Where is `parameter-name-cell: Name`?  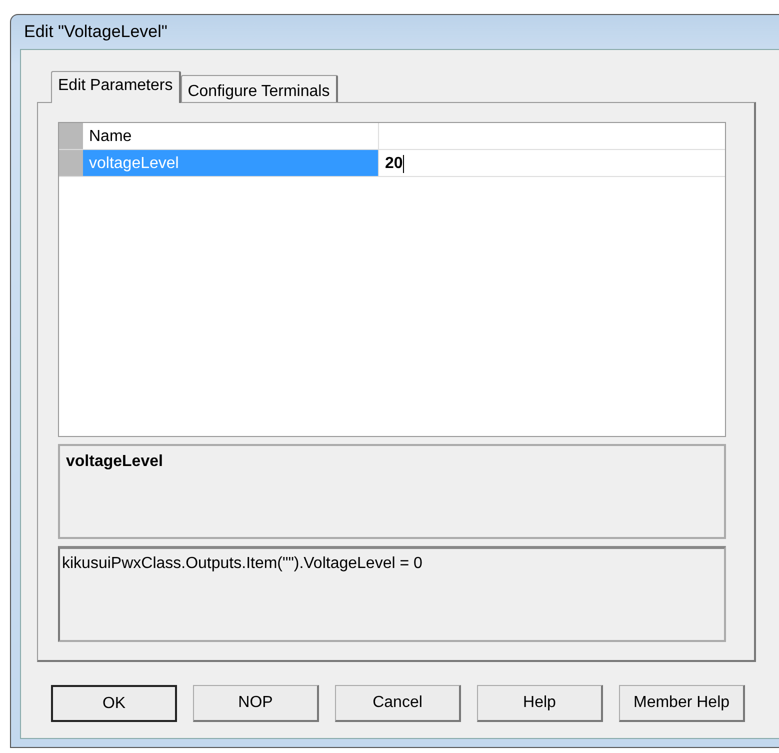
parameter-name-cell: Name is located at coordinates (231, 136).